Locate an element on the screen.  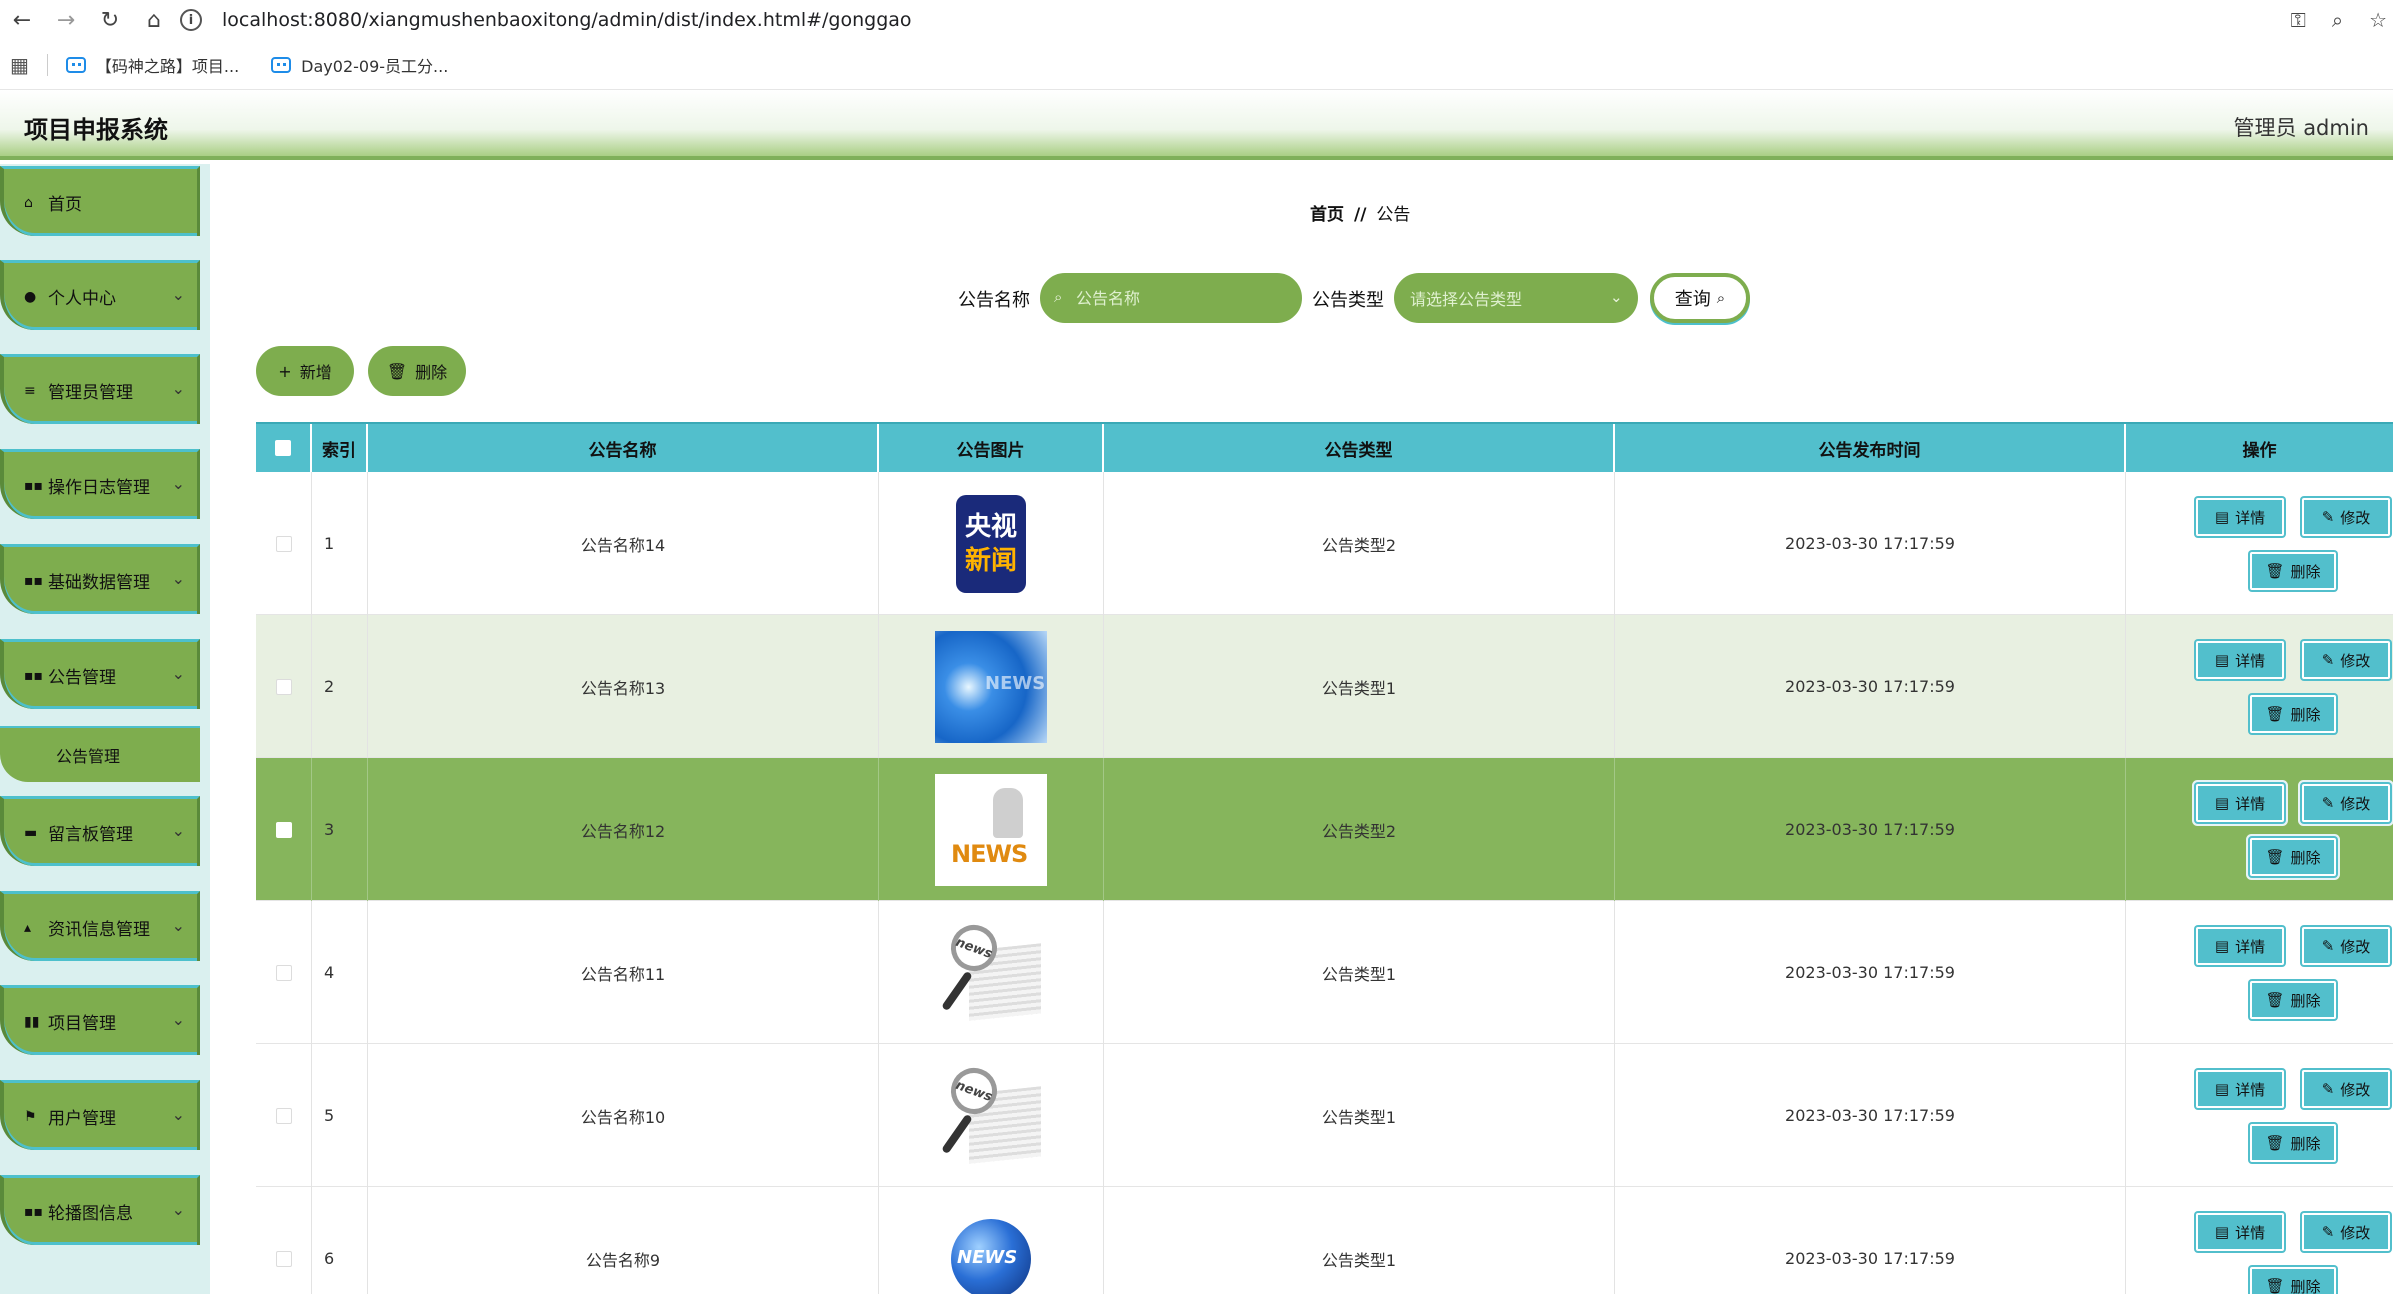
sidebar-item-label: 项目管理 is located at coordinates (82, 1024).